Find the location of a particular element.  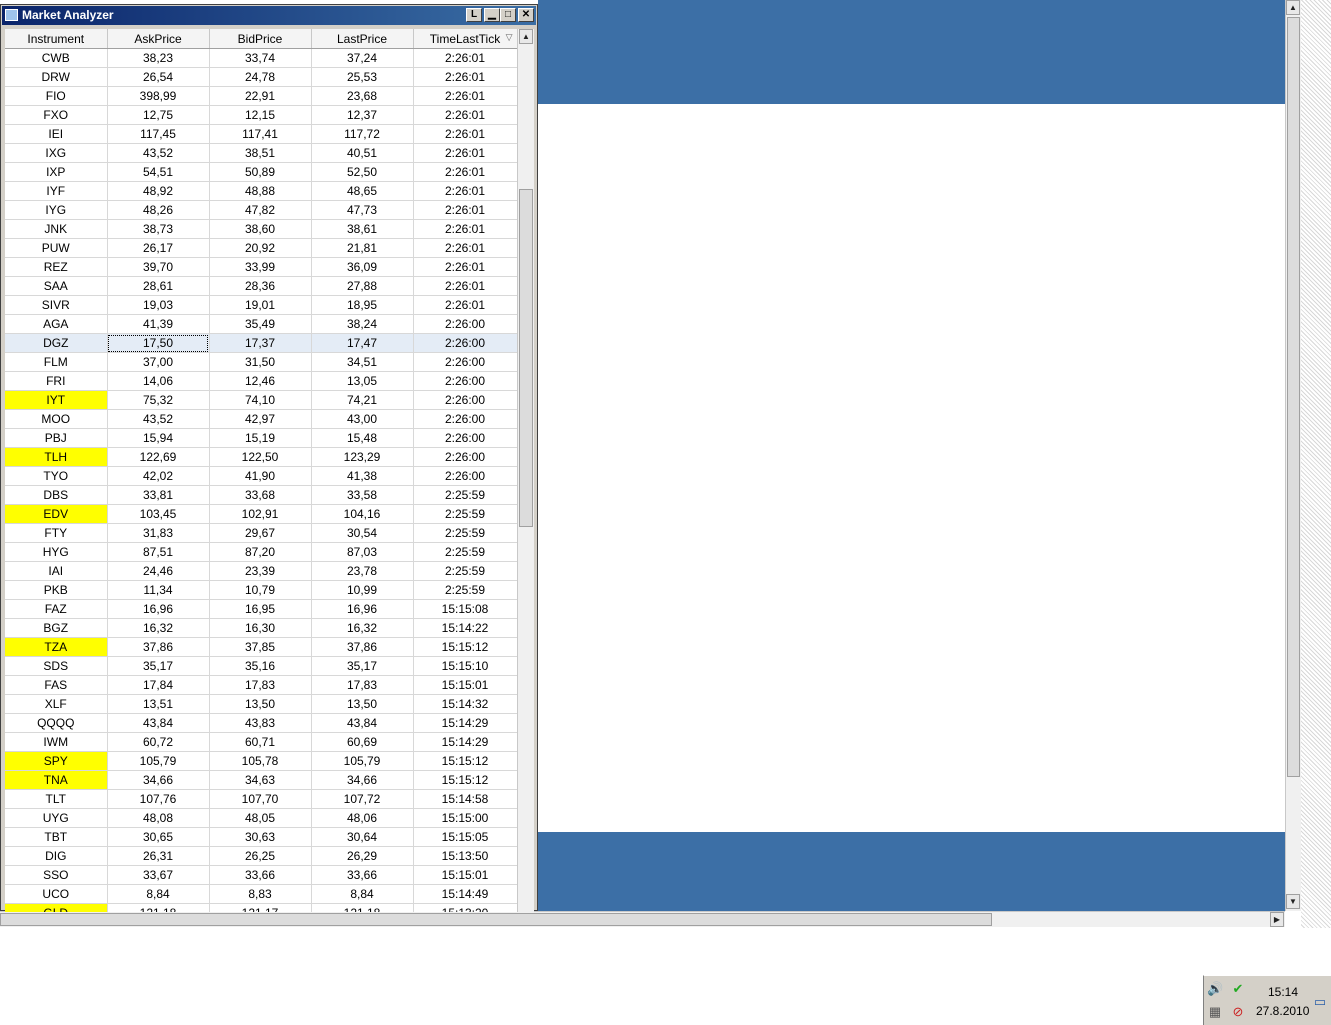

cell-askprice: 38,23 is located at coordinates (158, 58).